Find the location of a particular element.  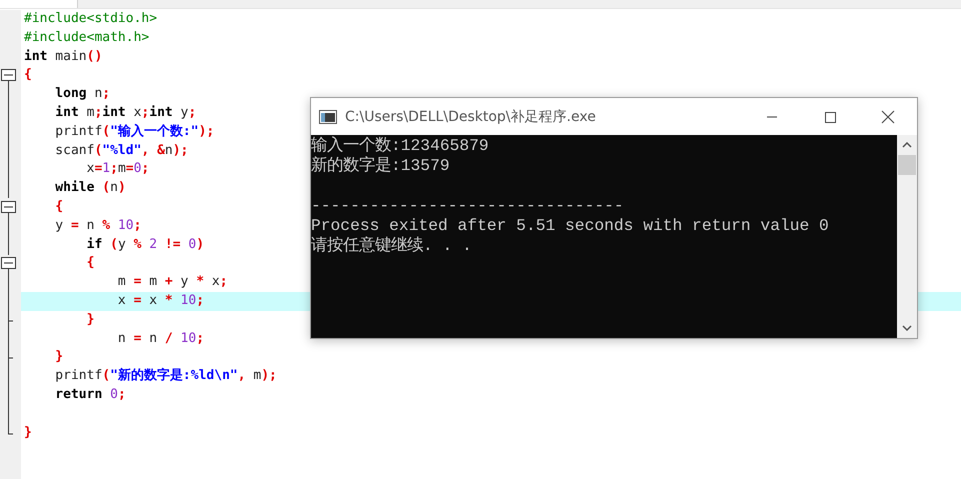

scrollbar is located at coordinates (907, 236).